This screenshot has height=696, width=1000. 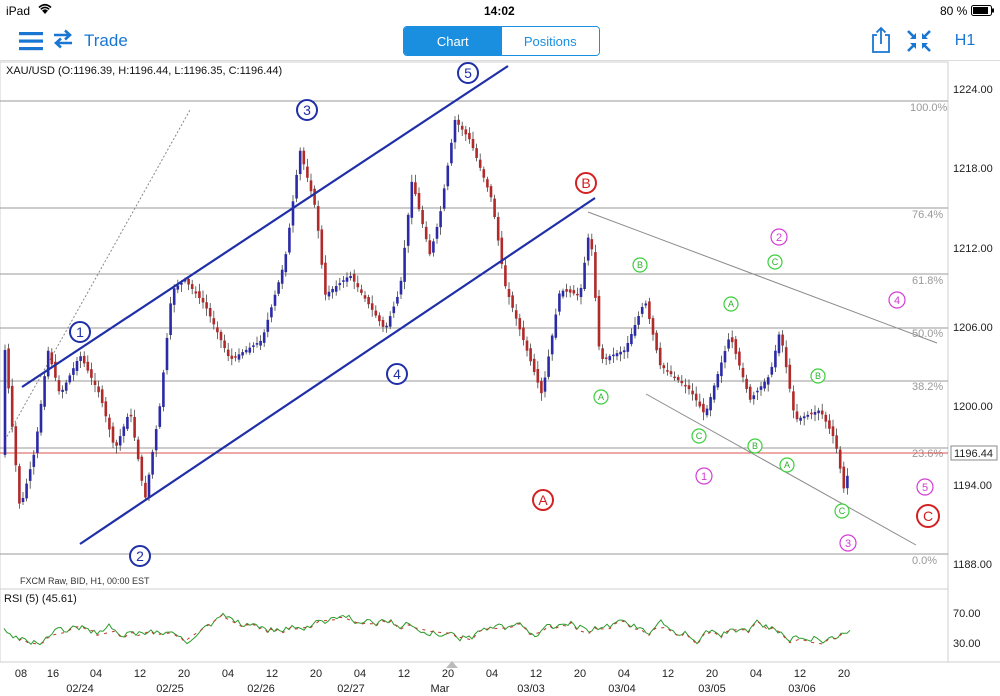 I want to click on wave-label-3: 3, so click(x=307, y=110).